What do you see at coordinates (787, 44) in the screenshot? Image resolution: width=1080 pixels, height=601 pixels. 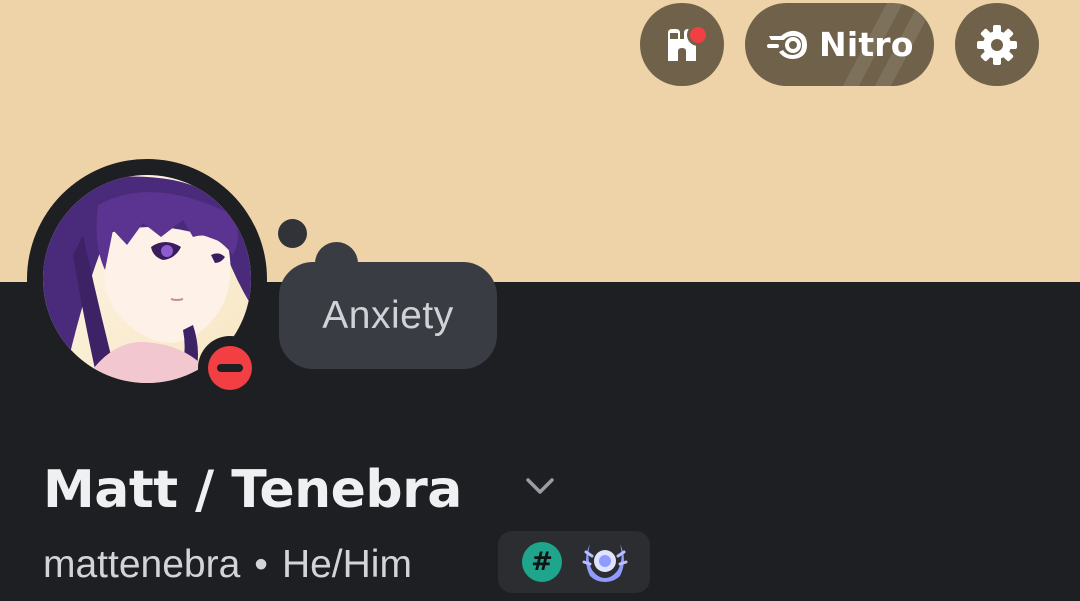 I see `nitro-icon` at bounding box center [787, 44].